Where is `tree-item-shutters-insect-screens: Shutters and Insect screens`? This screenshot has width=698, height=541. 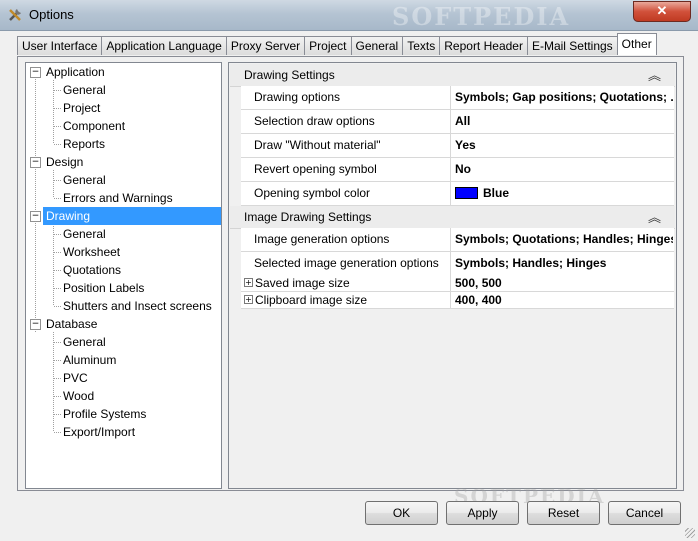 tree-item-shutters-insect-screens: Shutters and Insect screens is located at coordinates (121, 306).